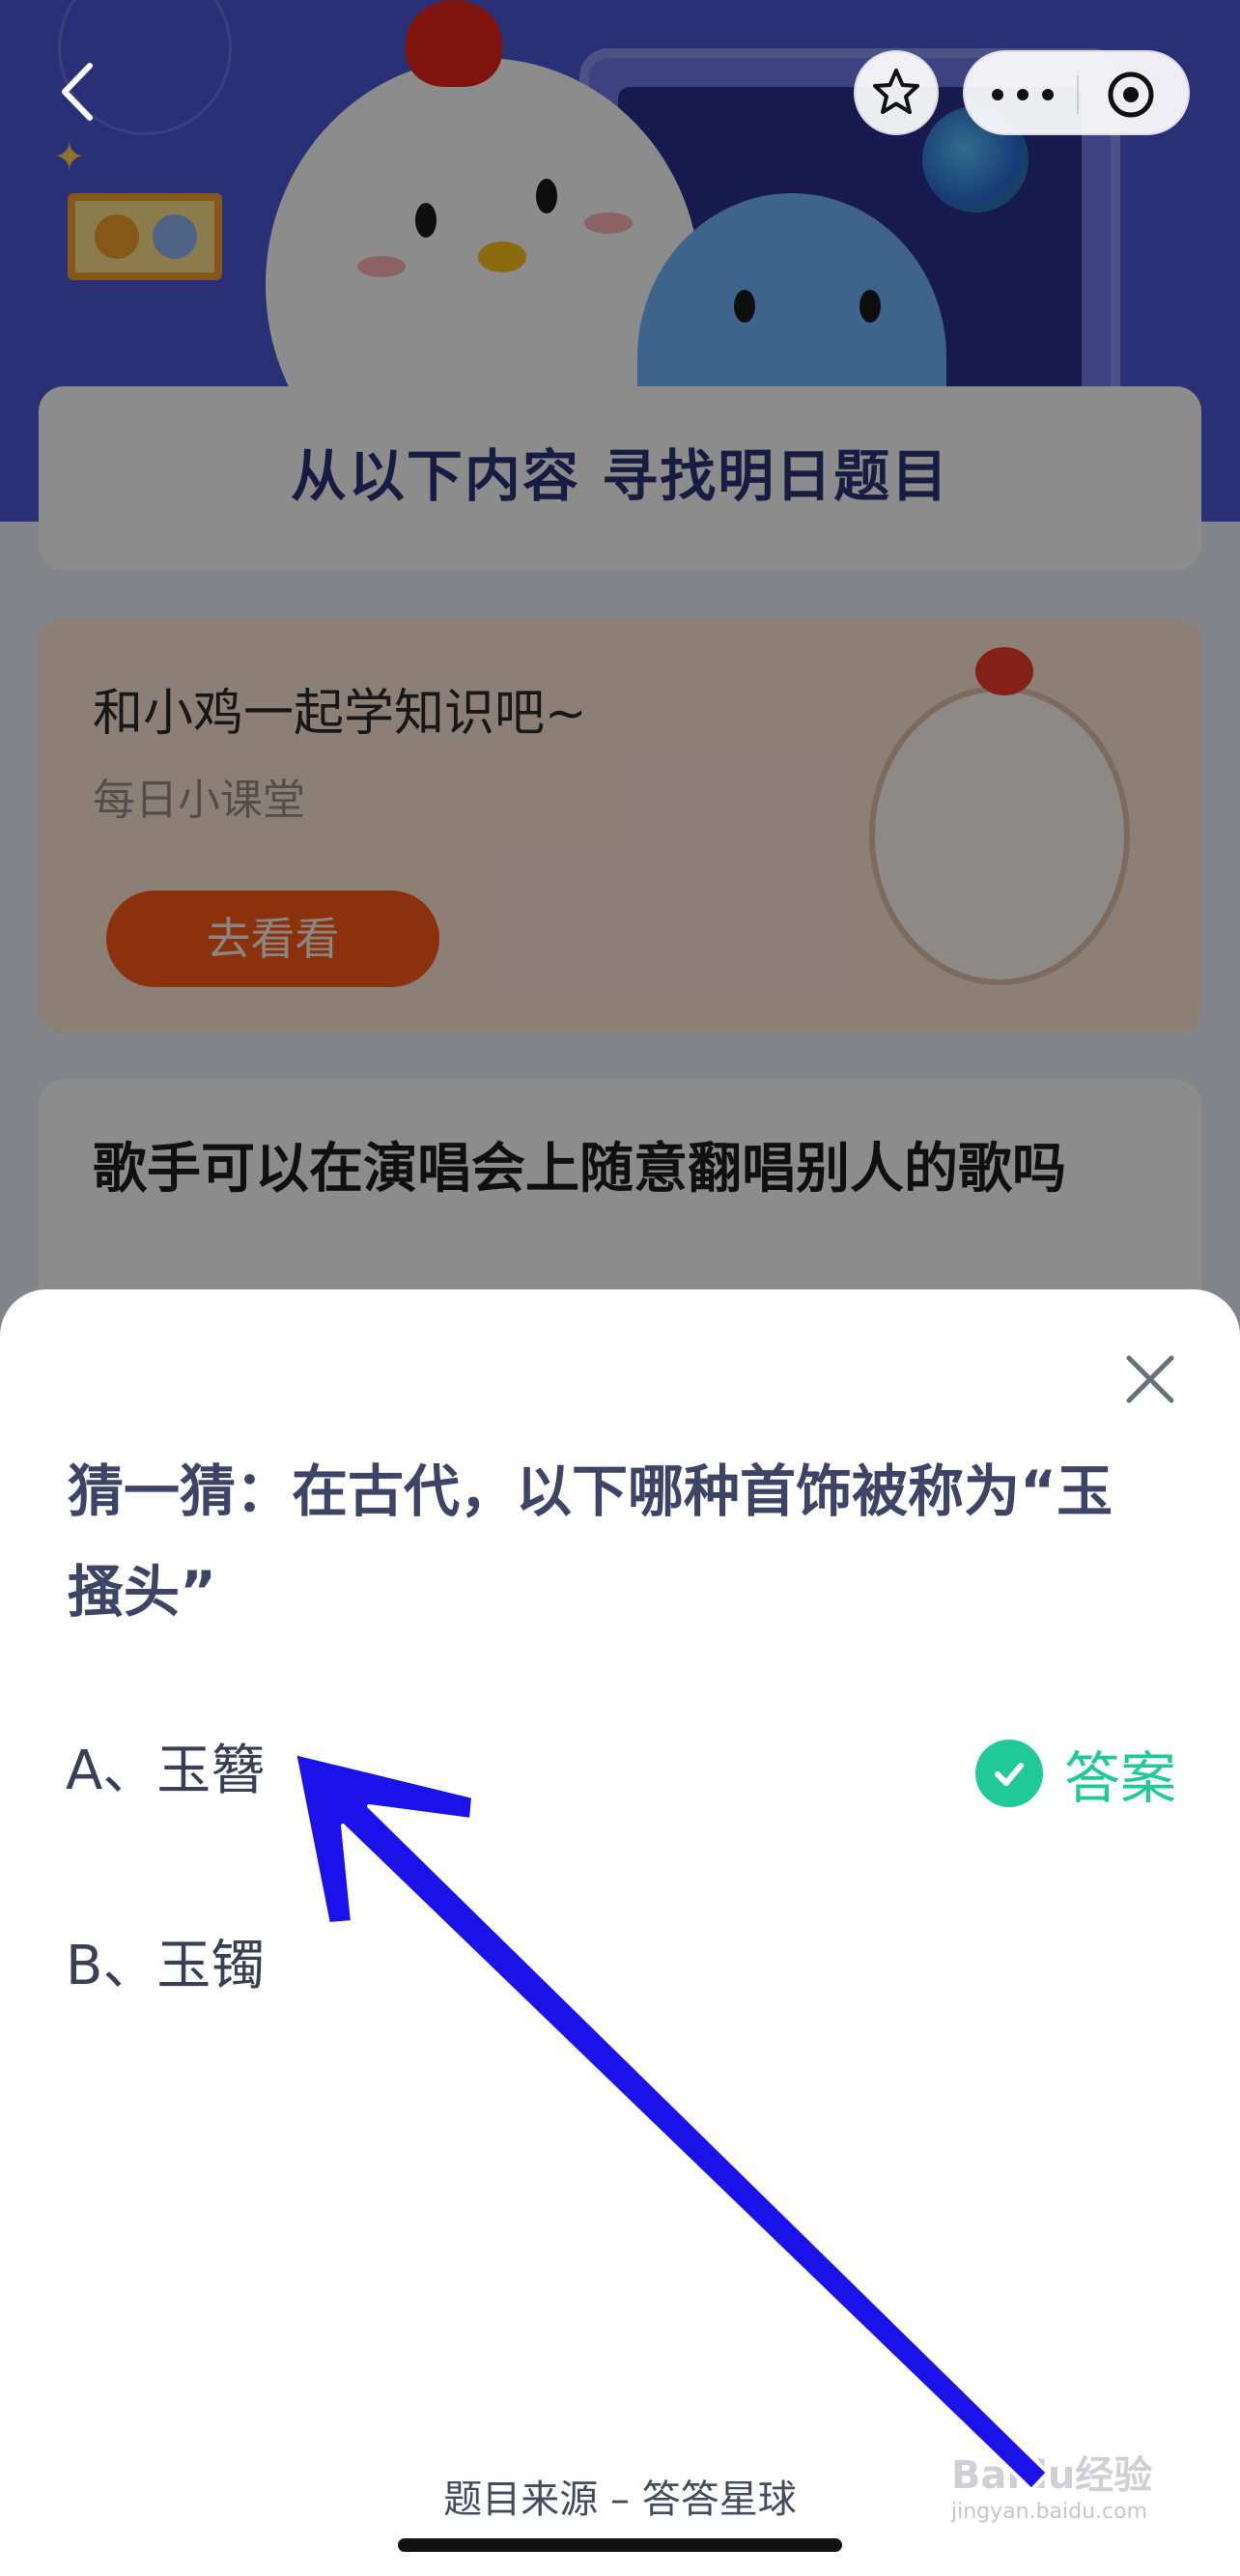 The image size is (1240, 2576). Describe the element at coordinates (620, 2545) in the screenshot. I see `home-indicator` at that location.